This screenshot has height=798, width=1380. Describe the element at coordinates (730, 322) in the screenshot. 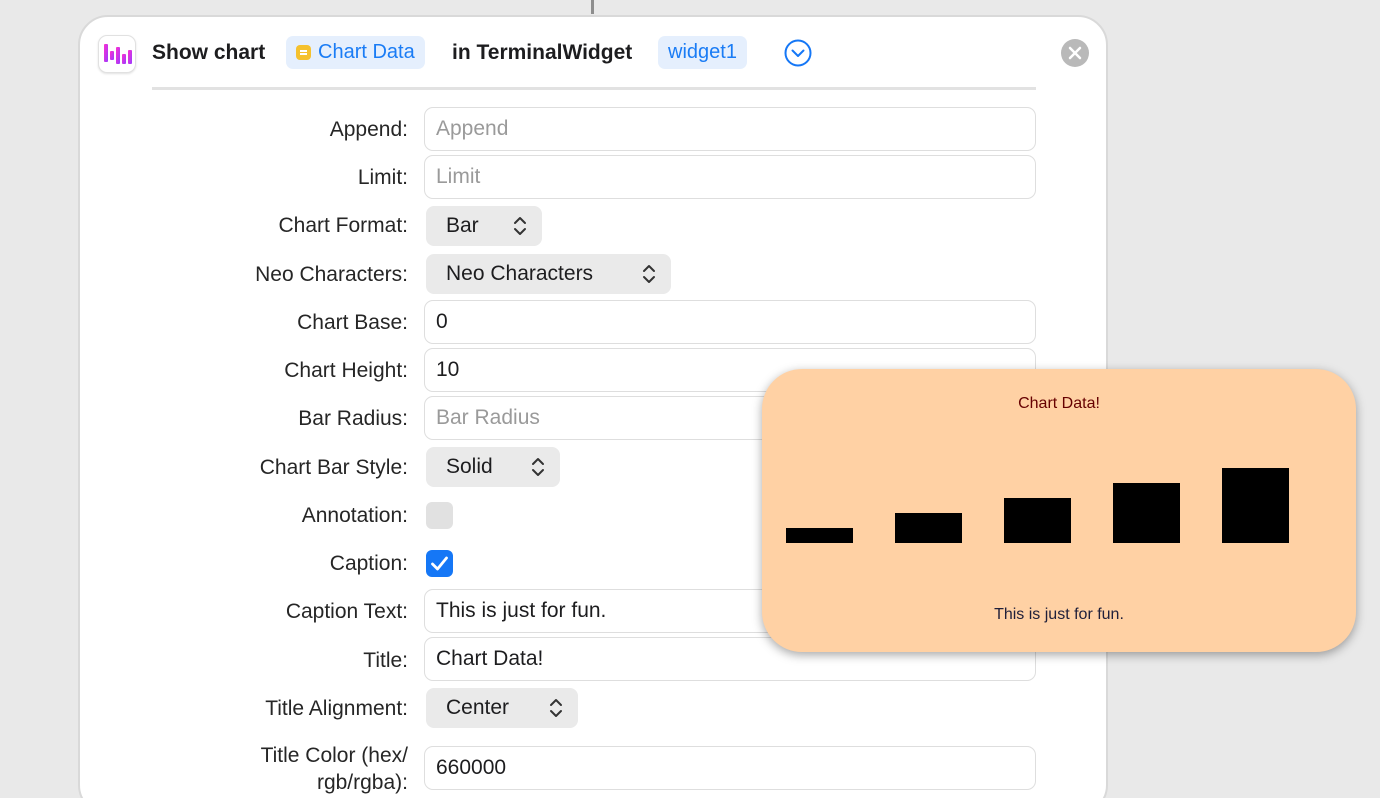

I see `chart-base-field: 0` at that location.